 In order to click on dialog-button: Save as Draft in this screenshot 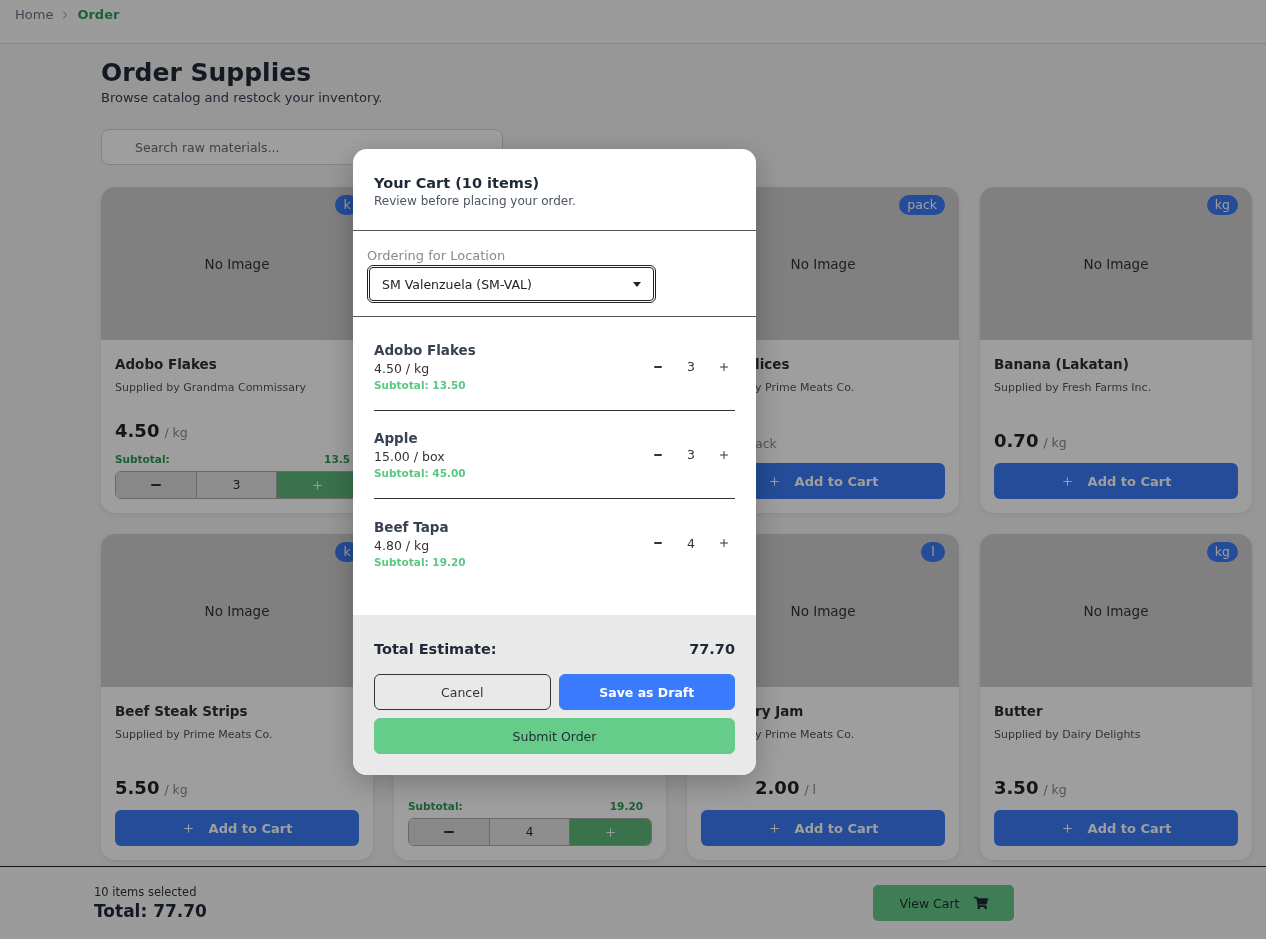, I will do `click(646, 692)`.